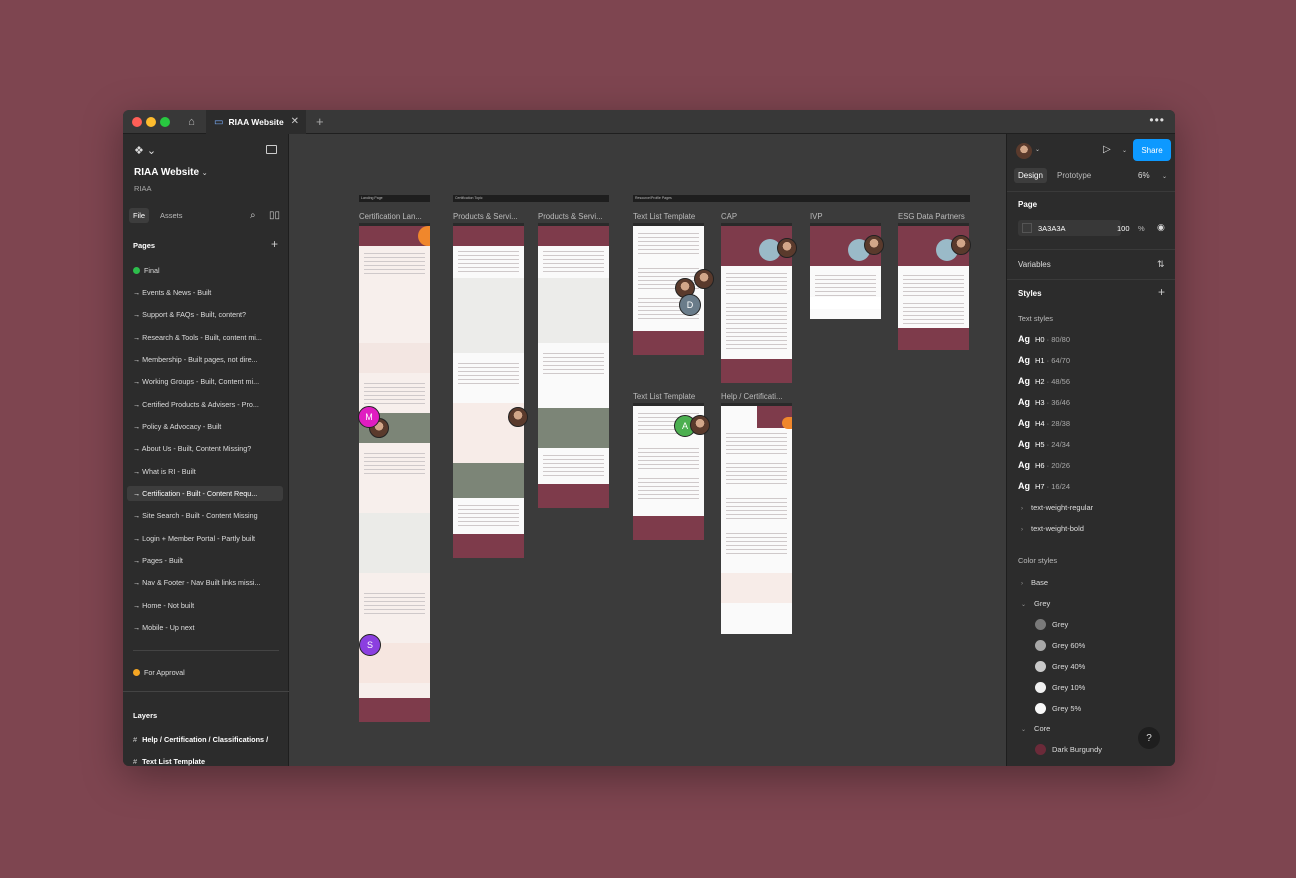  Describe the element at coordinates (295, 121) in the screenshot. I see `close-tab-icon: ✕` at that location.